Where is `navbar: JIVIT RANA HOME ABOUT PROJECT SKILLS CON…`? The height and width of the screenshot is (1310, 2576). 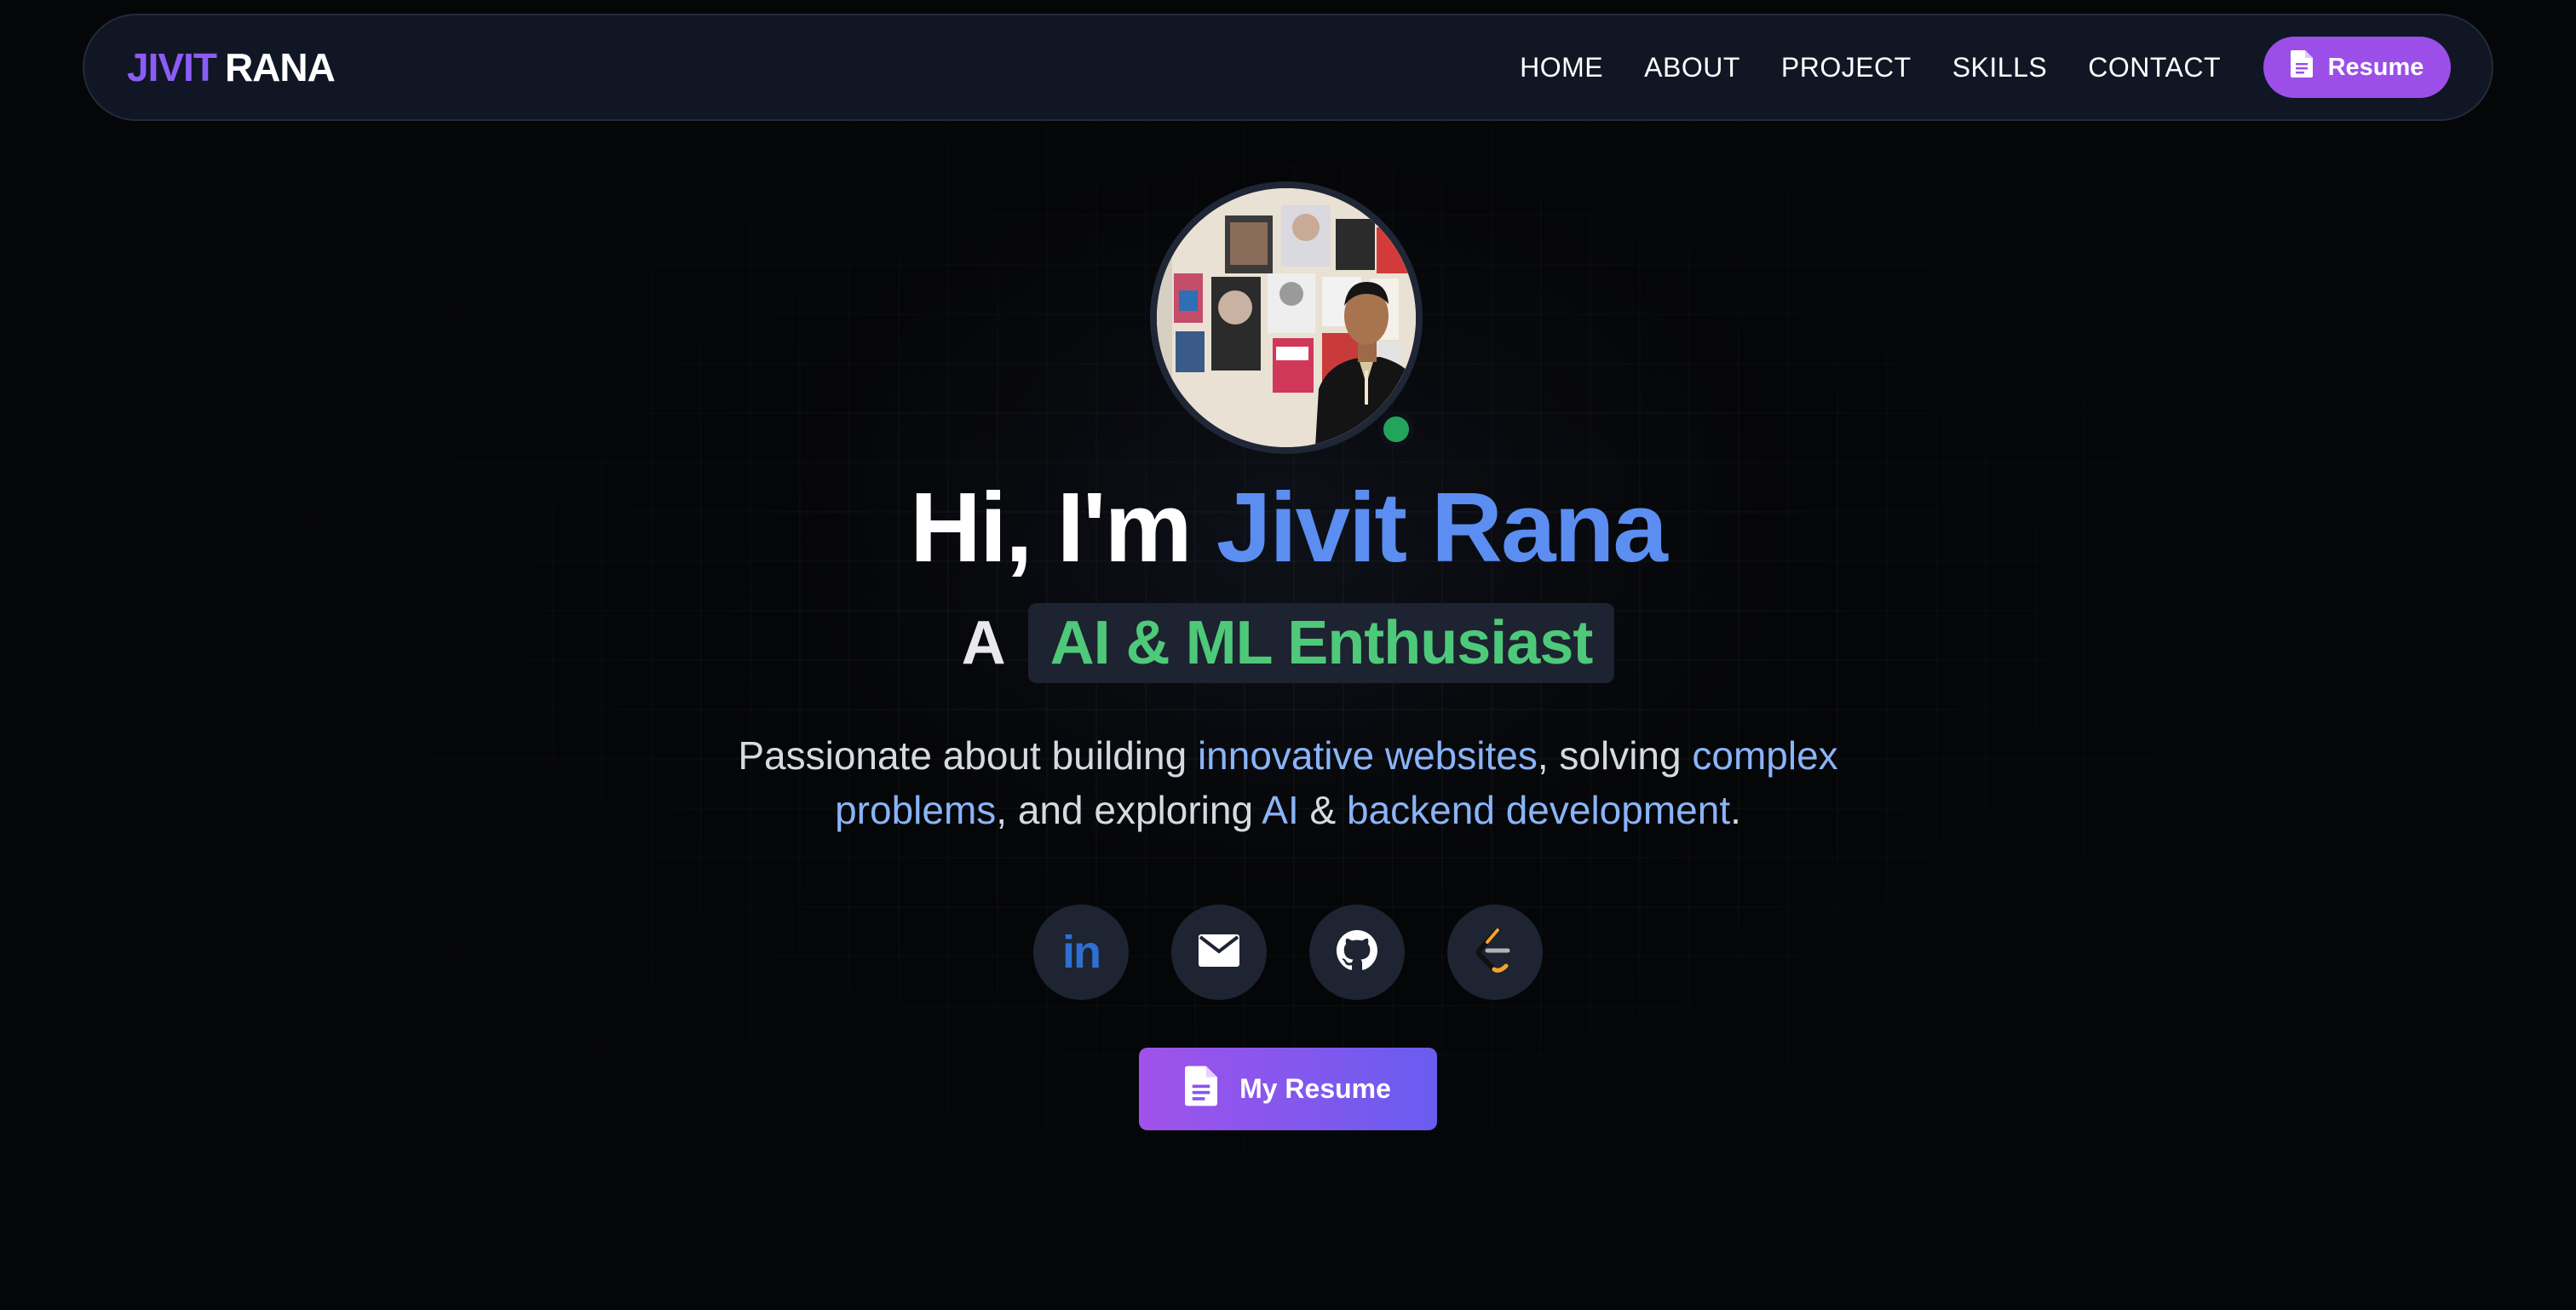 navbar: JIVIT RANA HOME ABOUT PROJECT SKILLS CON… is located at coordinates (1288, 67).